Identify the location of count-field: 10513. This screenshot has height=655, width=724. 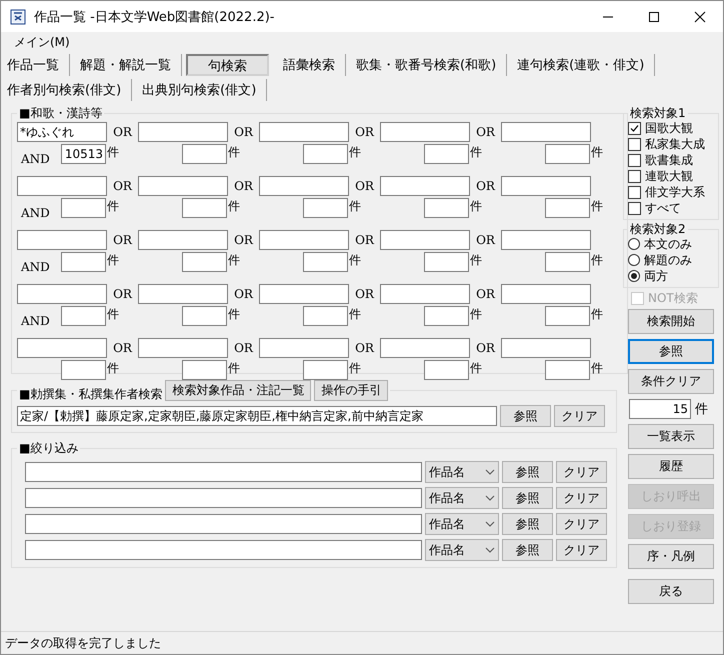
(83, 154).